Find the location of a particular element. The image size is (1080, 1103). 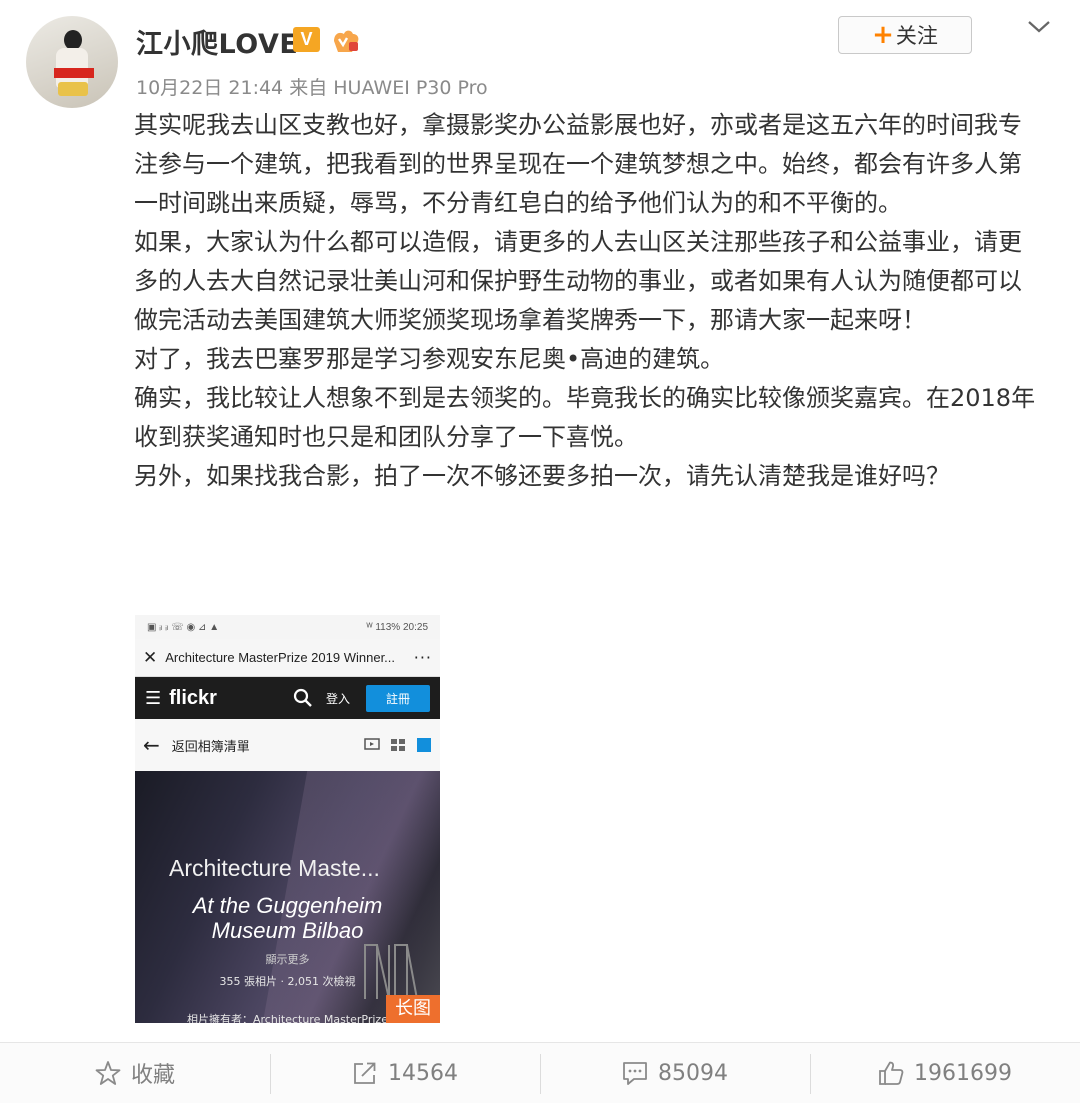

grid-icon is located at coordinates (398, 745).